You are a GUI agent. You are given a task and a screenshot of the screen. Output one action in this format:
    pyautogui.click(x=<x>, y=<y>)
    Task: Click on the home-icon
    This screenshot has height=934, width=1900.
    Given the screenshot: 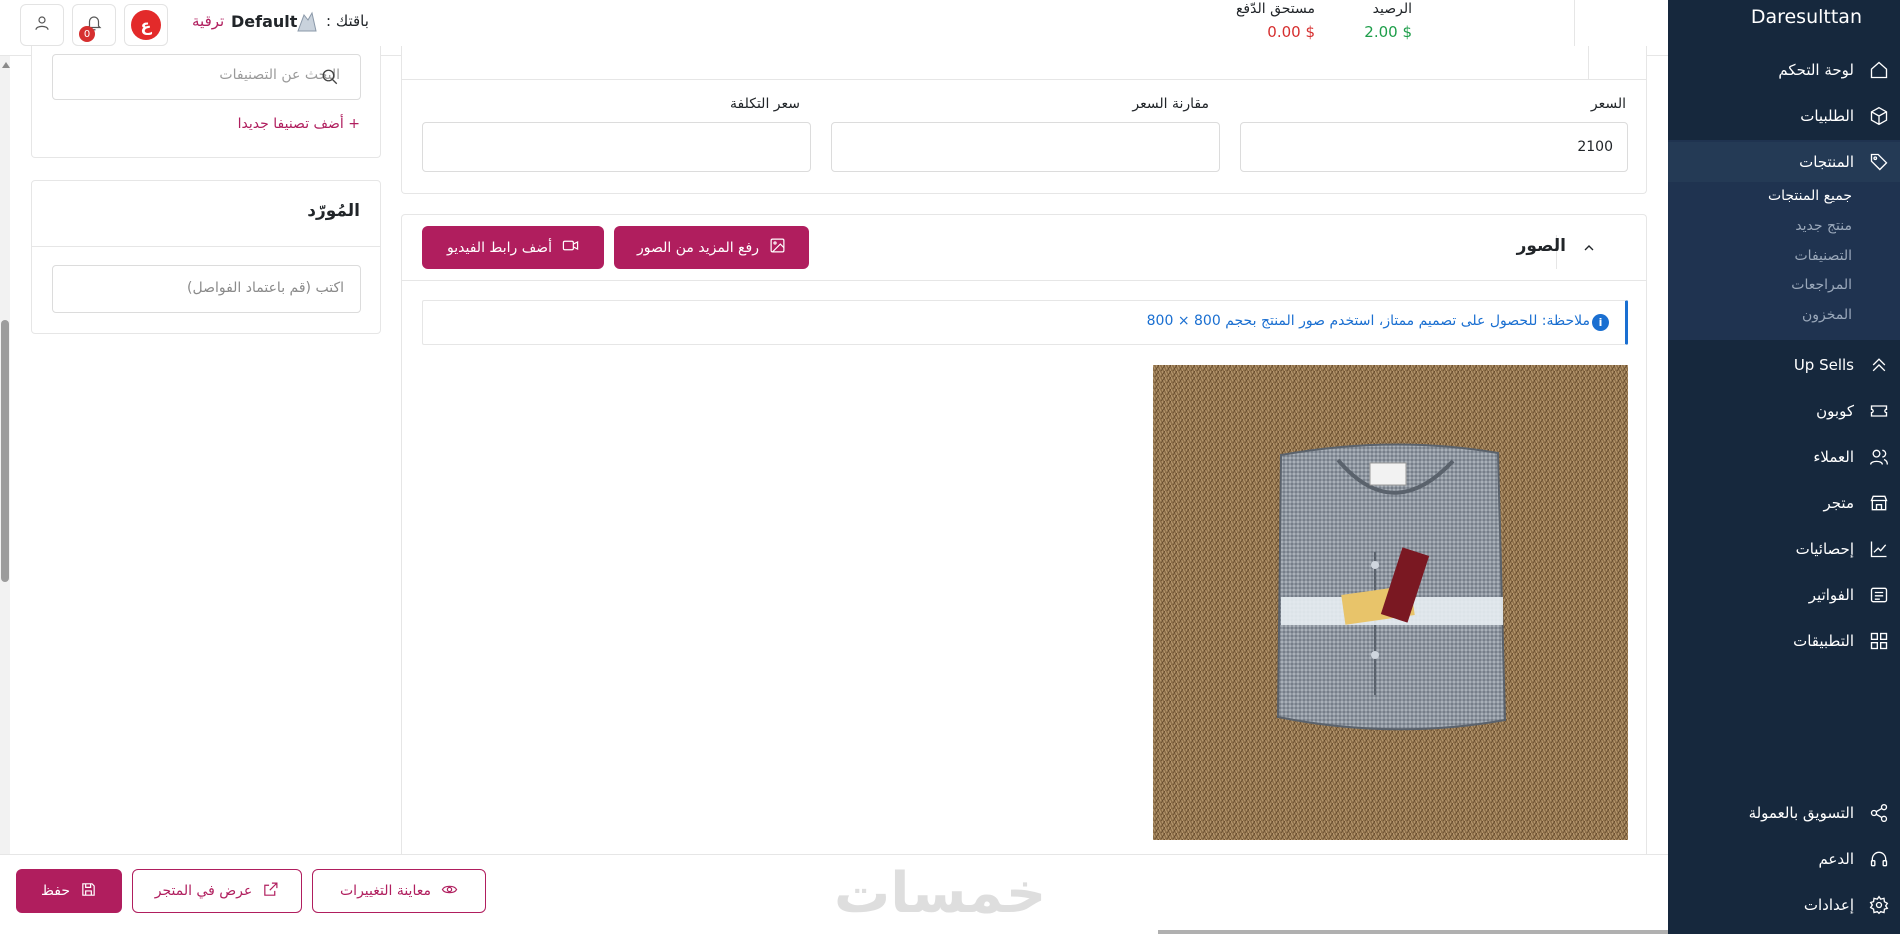 What is the action you would take?
    pyautogui.click(x=1879, y=70)
    